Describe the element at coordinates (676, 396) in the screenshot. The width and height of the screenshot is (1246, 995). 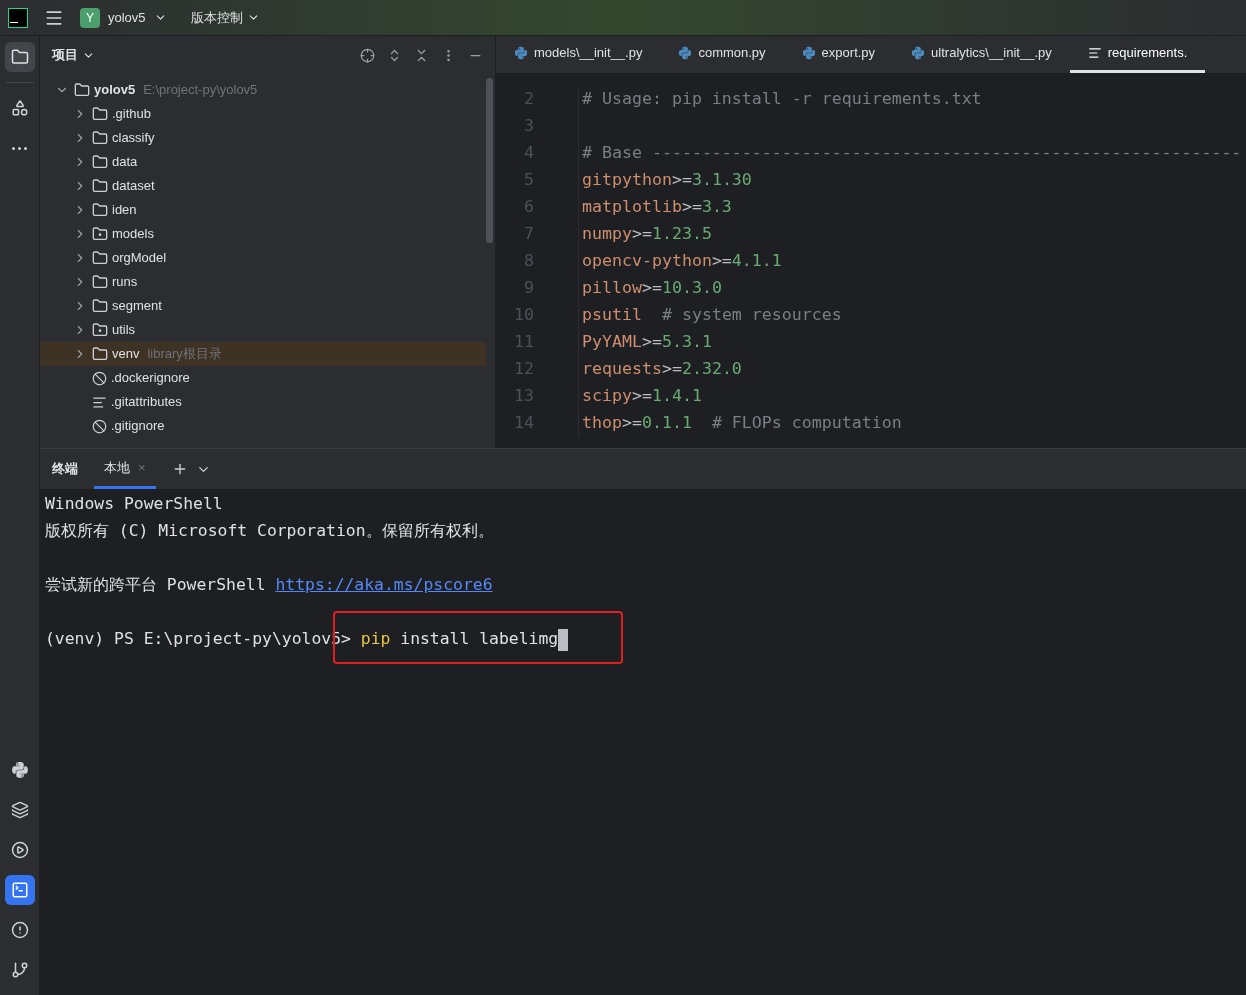
I see `code-text: 1.4.1` at that location.